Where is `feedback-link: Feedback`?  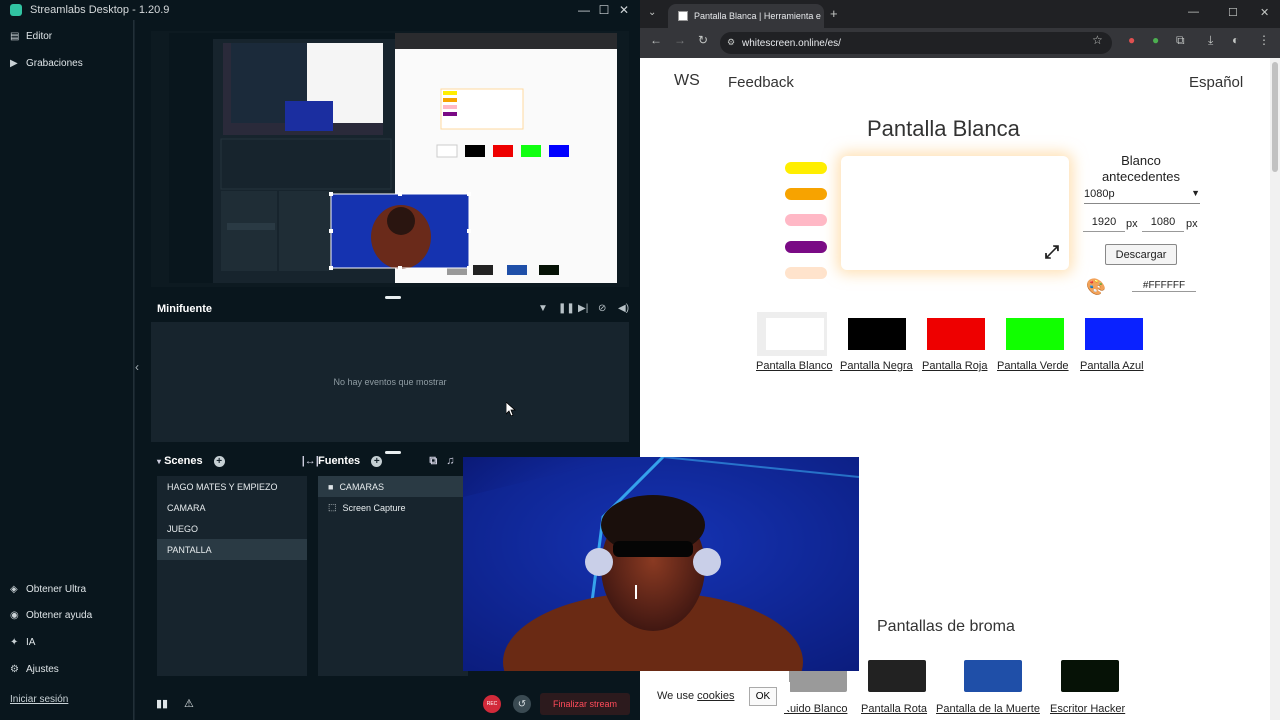
feedback-link: Feedback is located at coordinates (761, 82).